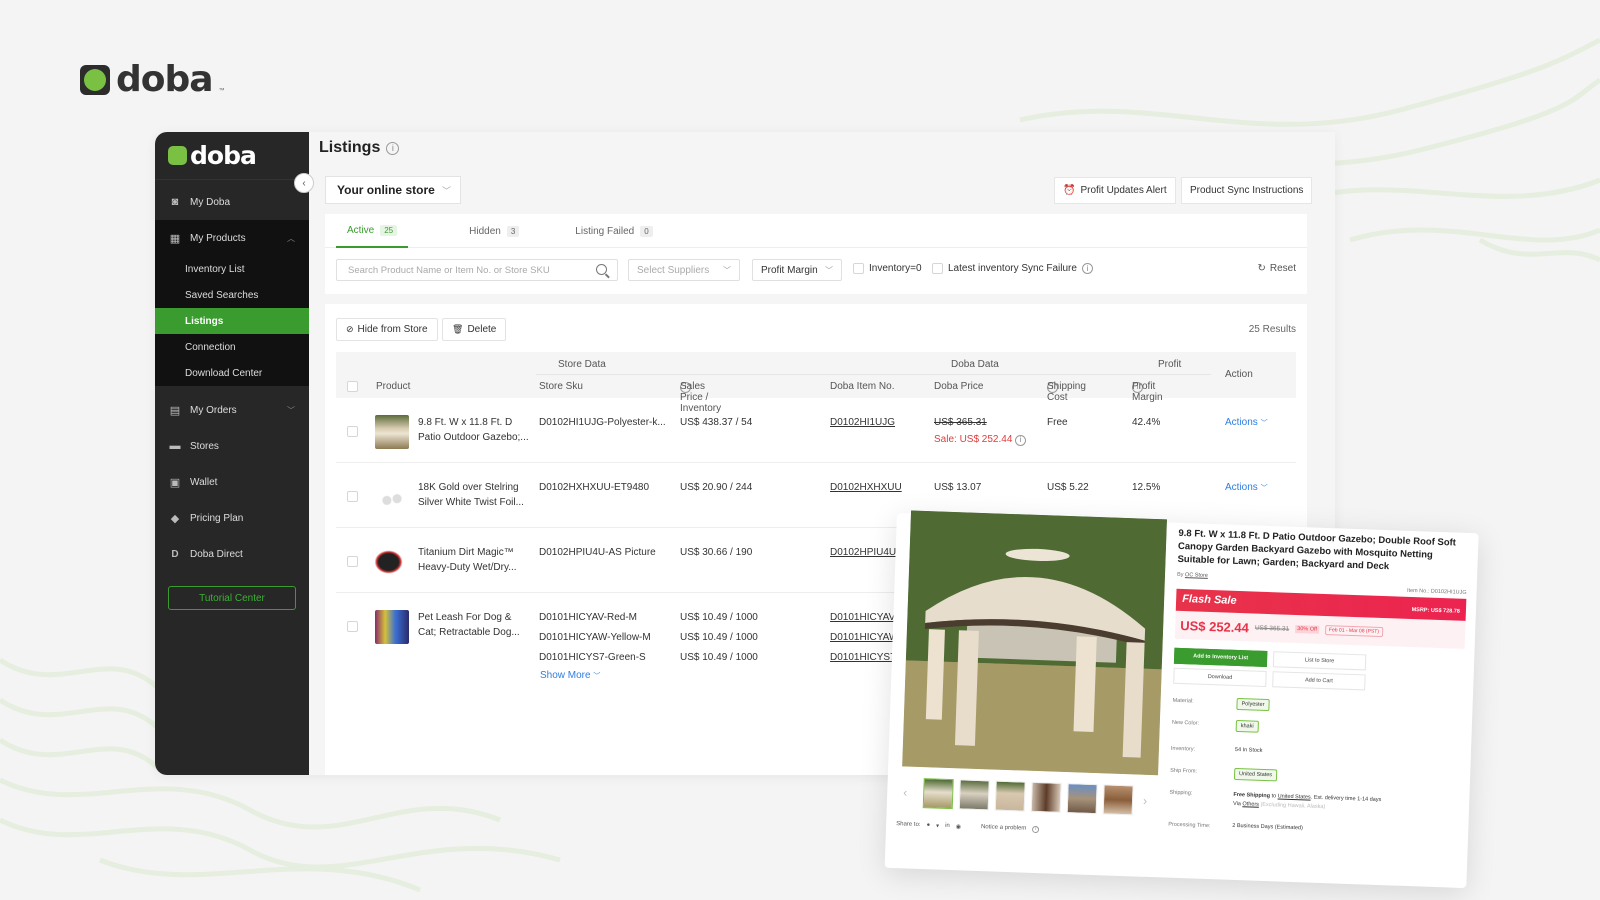 Image resolution: width=1600 pixels, height=900 pixels. What do you see at coordinates (797, 270) in the screenshot?
I see `profit-margin-select: Profit Margin ﹀` at bounding box center [797, 270].